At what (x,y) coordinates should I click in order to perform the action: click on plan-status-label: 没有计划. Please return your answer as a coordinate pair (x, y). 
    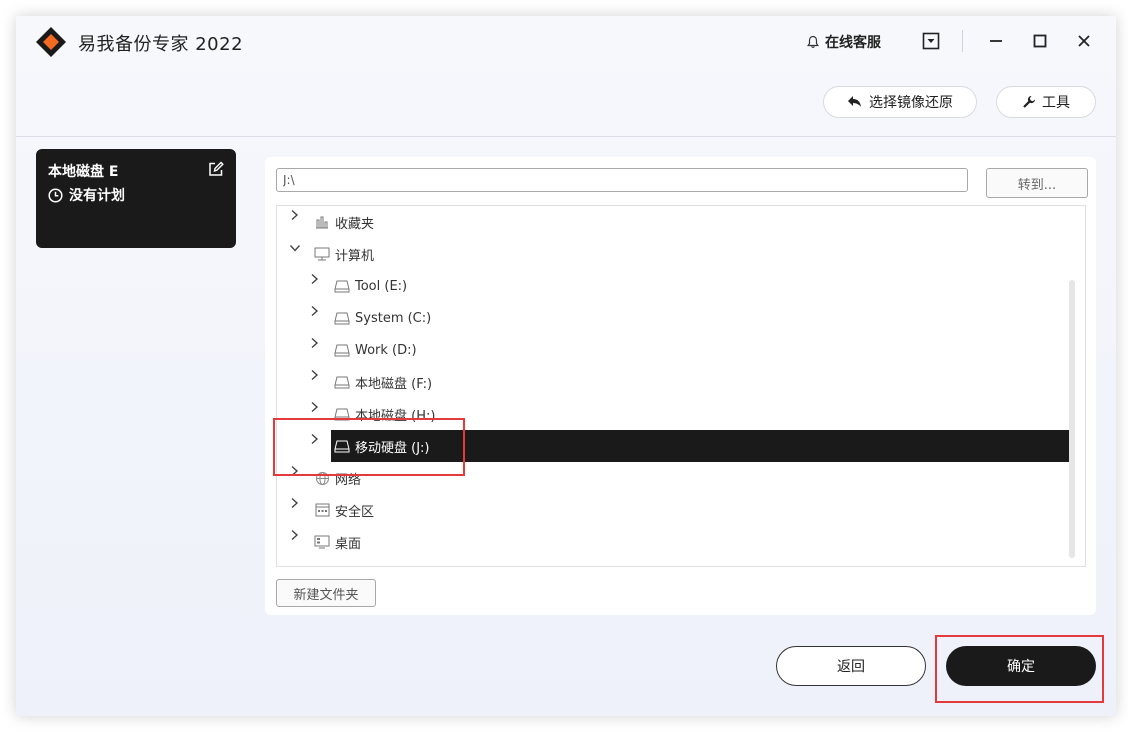
    Looking at the image, I should click on (97, 196).